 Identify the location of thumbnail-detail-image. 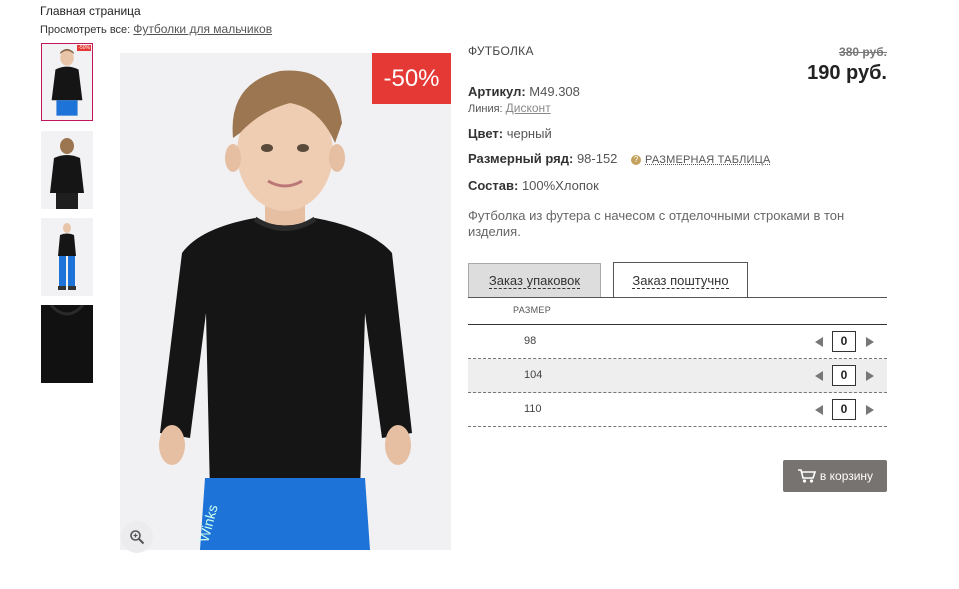
(67, 344).